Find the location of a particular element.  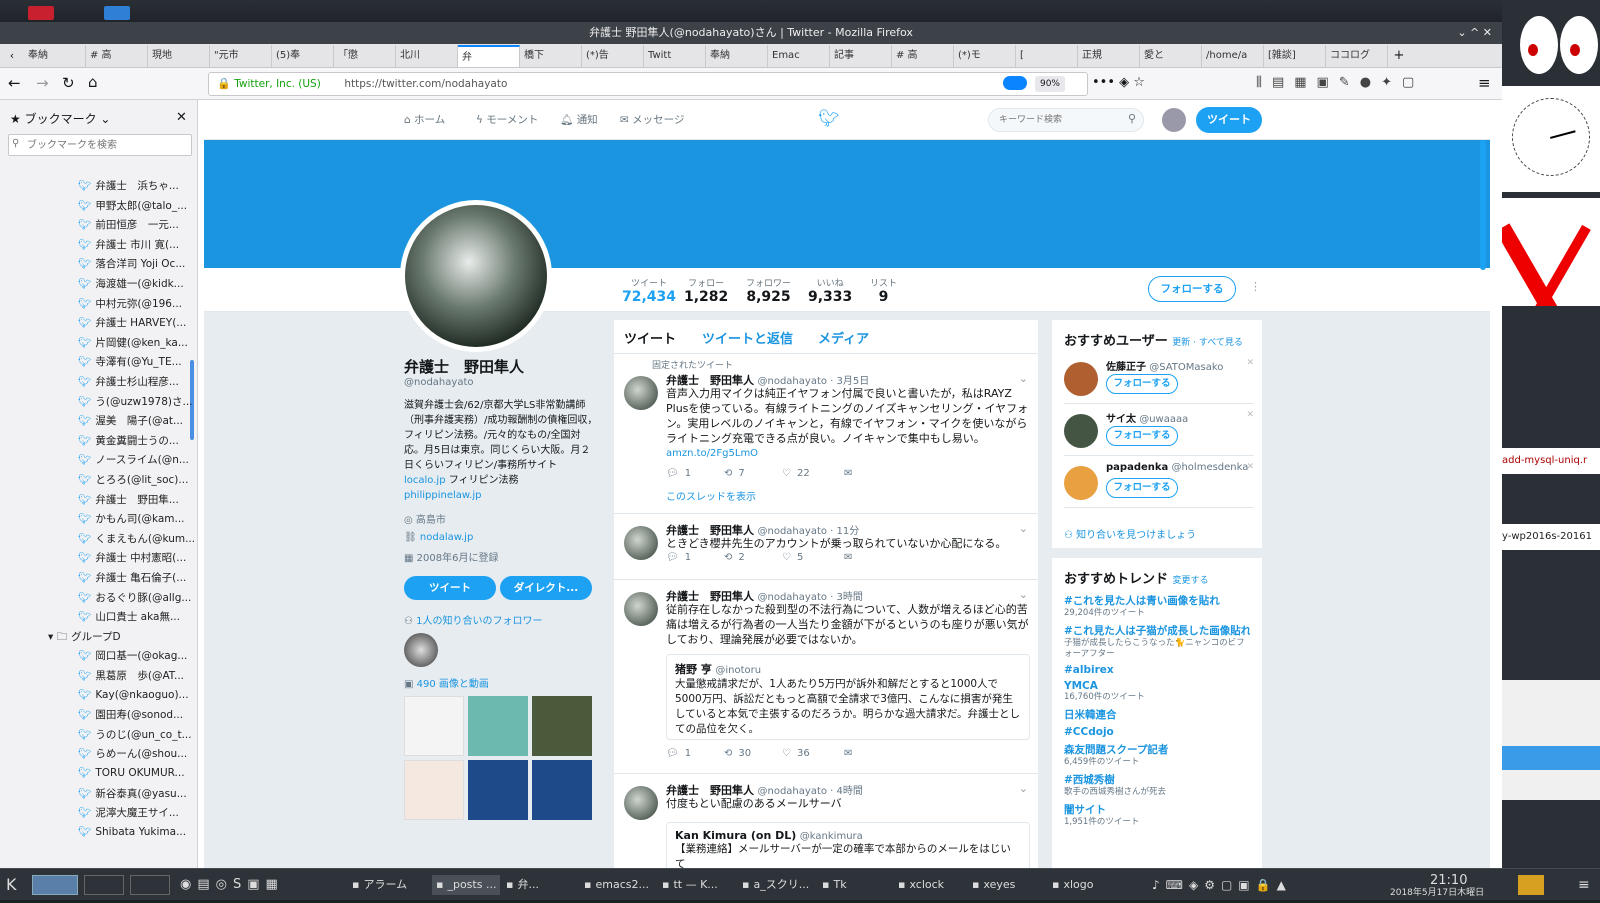

bio-link-1: localo.jp is located at coordinates (425, 480).